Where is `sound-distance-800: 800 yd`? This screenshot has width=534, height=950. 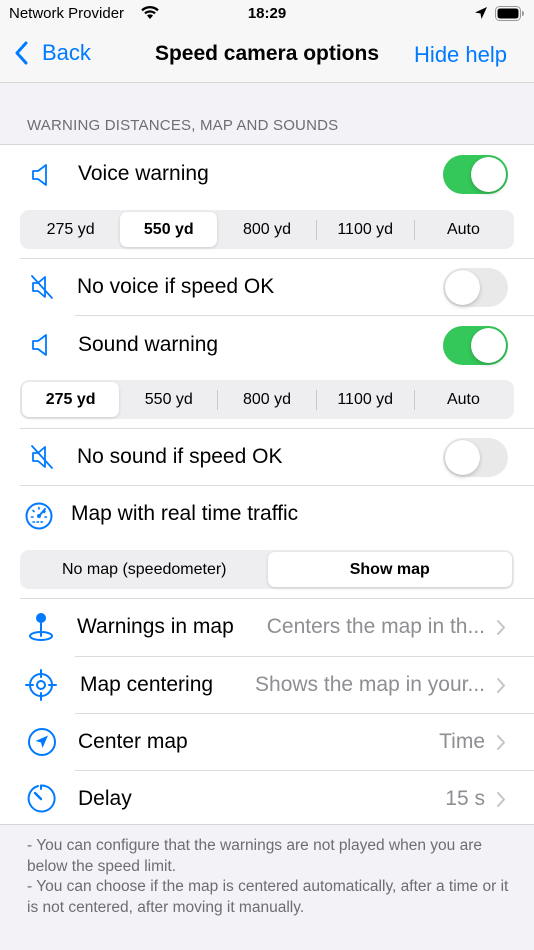
sound-distance-800: 800 yd is located at coordinates (266, 399).